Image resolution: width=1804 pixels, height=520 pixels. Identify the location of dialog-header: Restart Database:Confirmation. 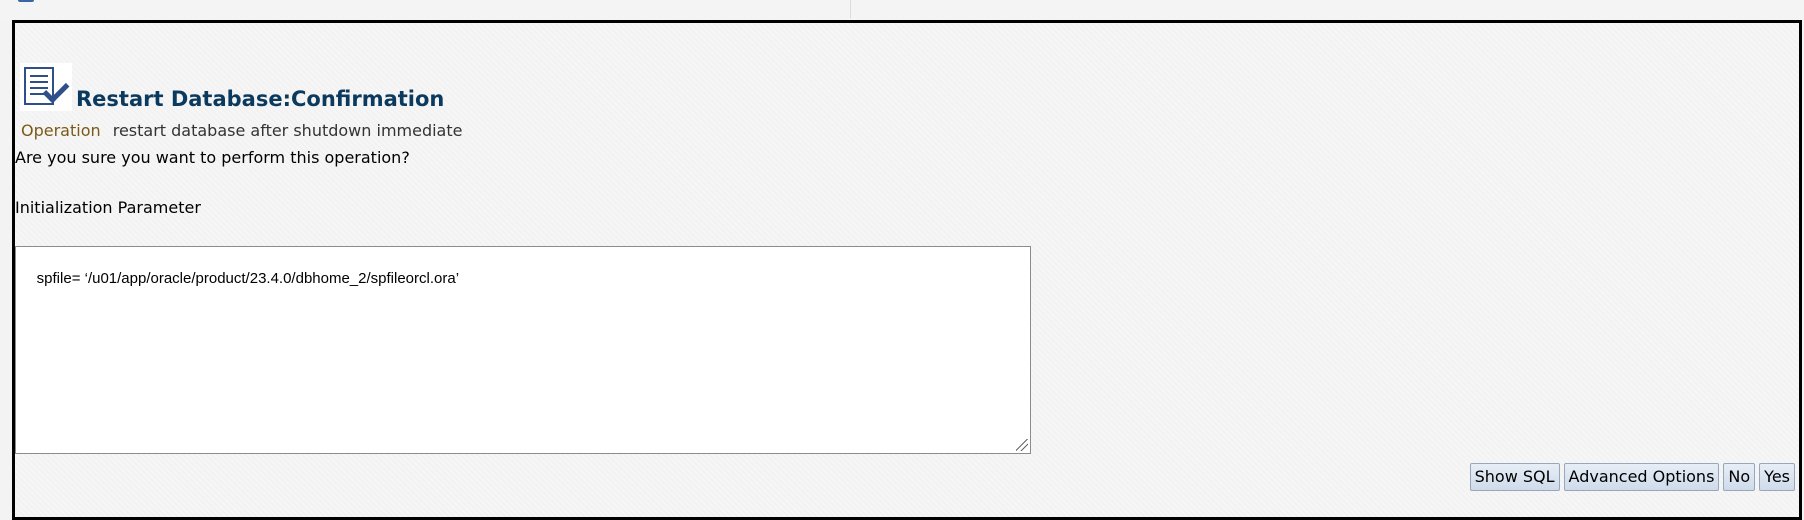
(232, 87).